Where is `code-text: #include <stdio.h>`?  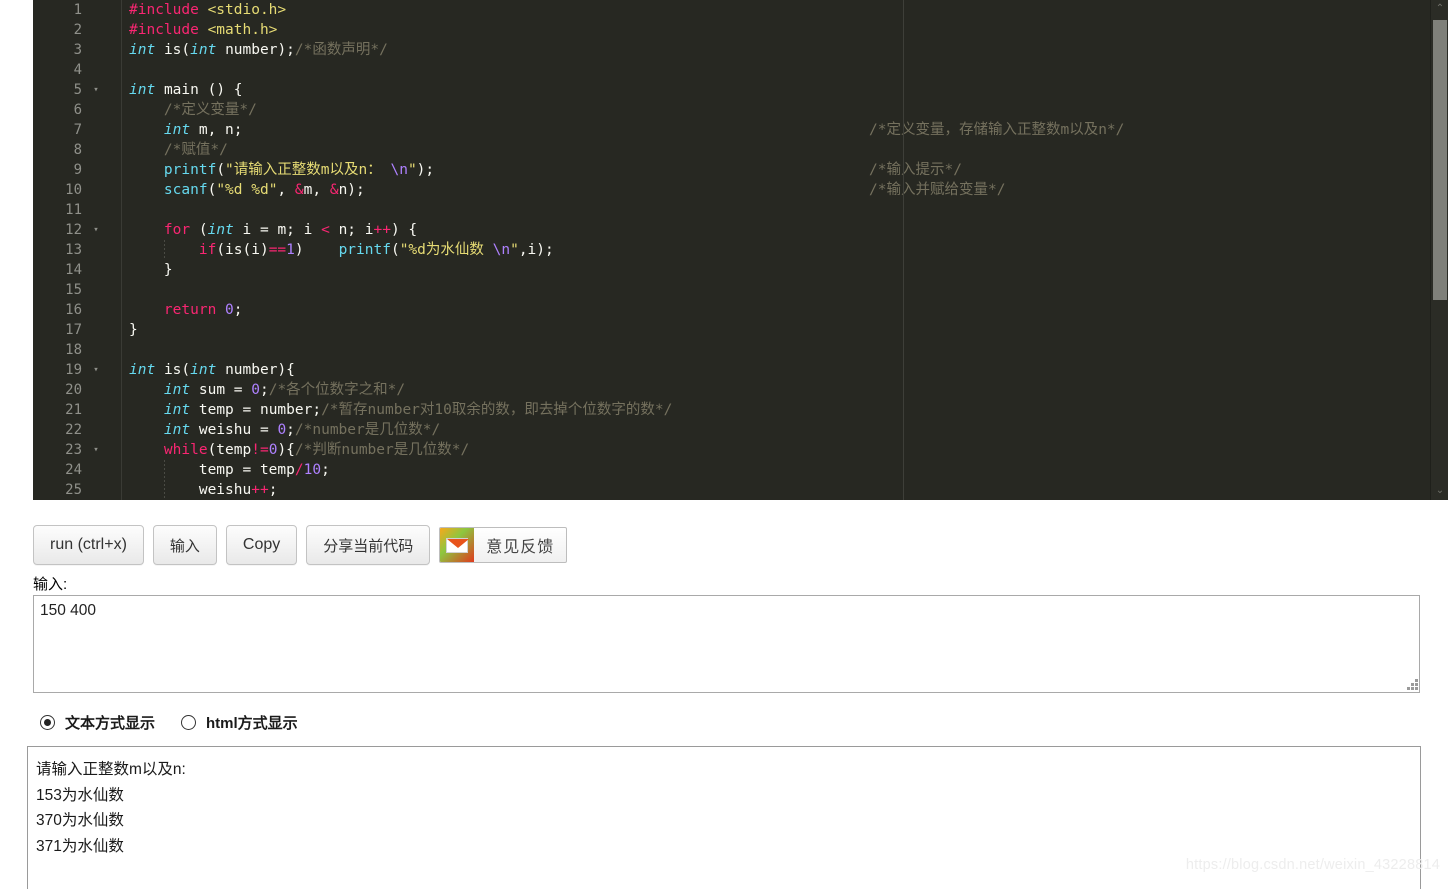
code-text: #include <stdio.h> is located at coordinates (208, 10).